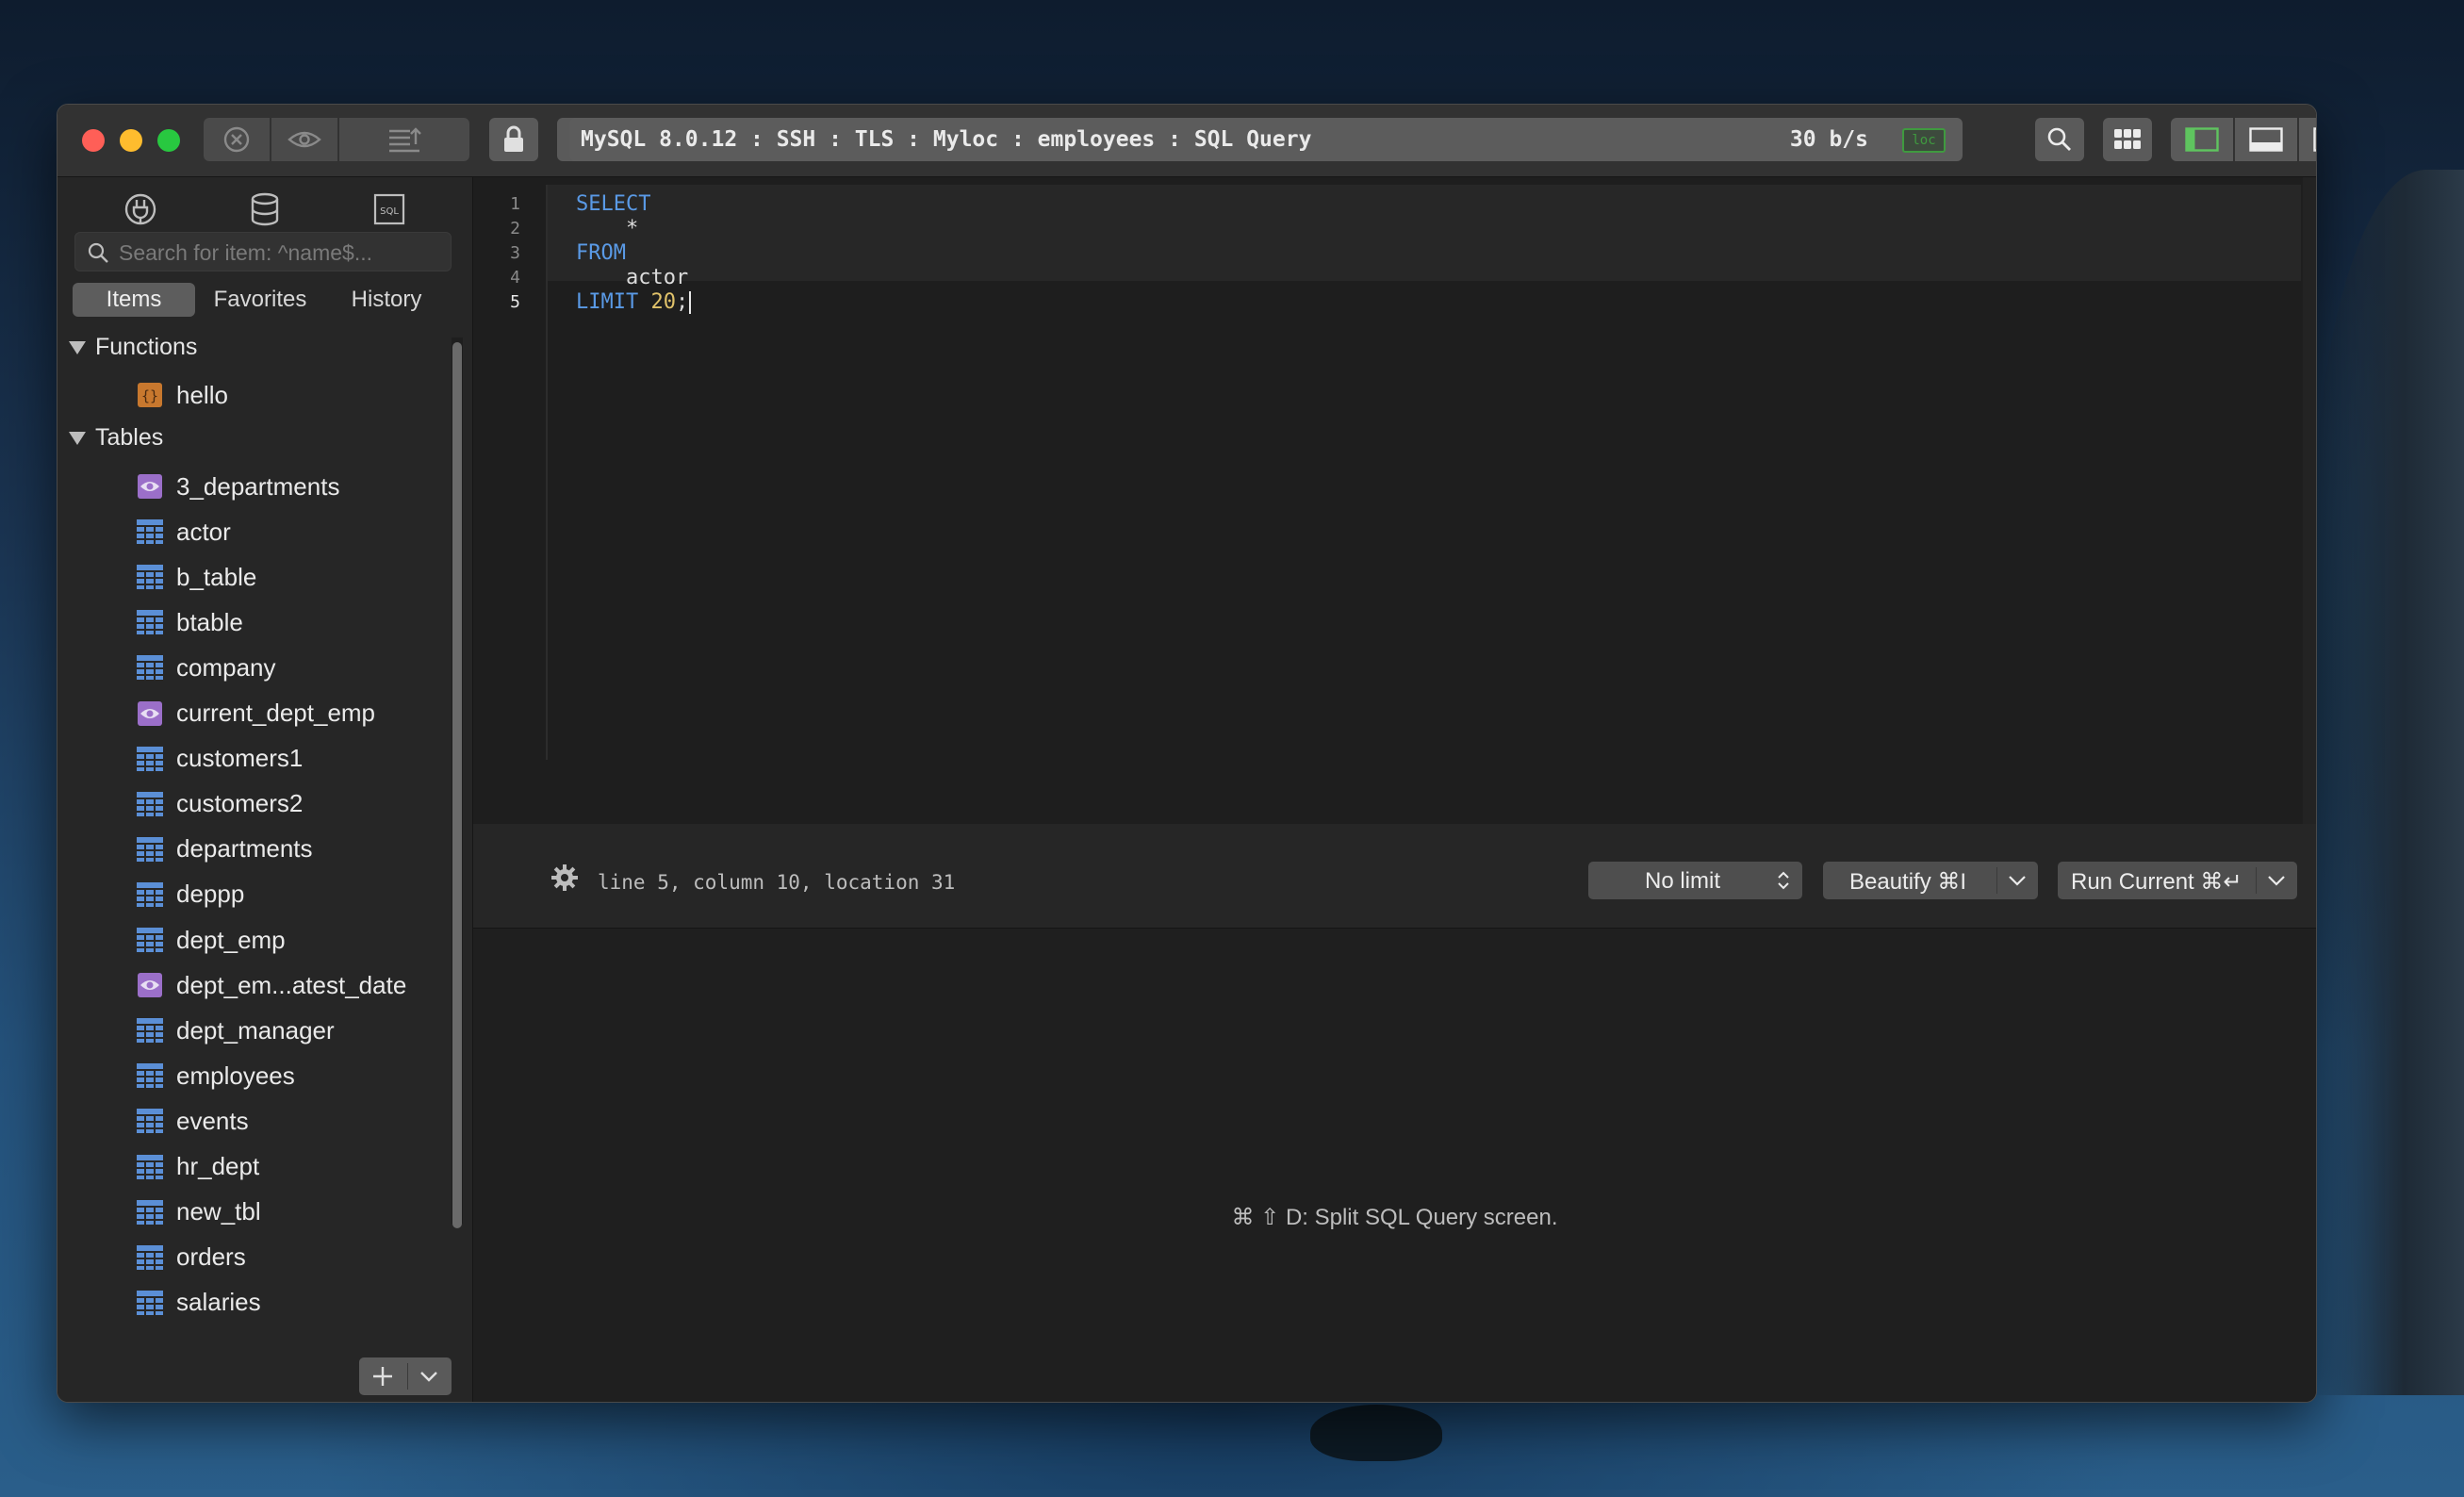 The width and height of the screenshot is (2464, 1497). I want to click on commit-button, so click(404, 140).